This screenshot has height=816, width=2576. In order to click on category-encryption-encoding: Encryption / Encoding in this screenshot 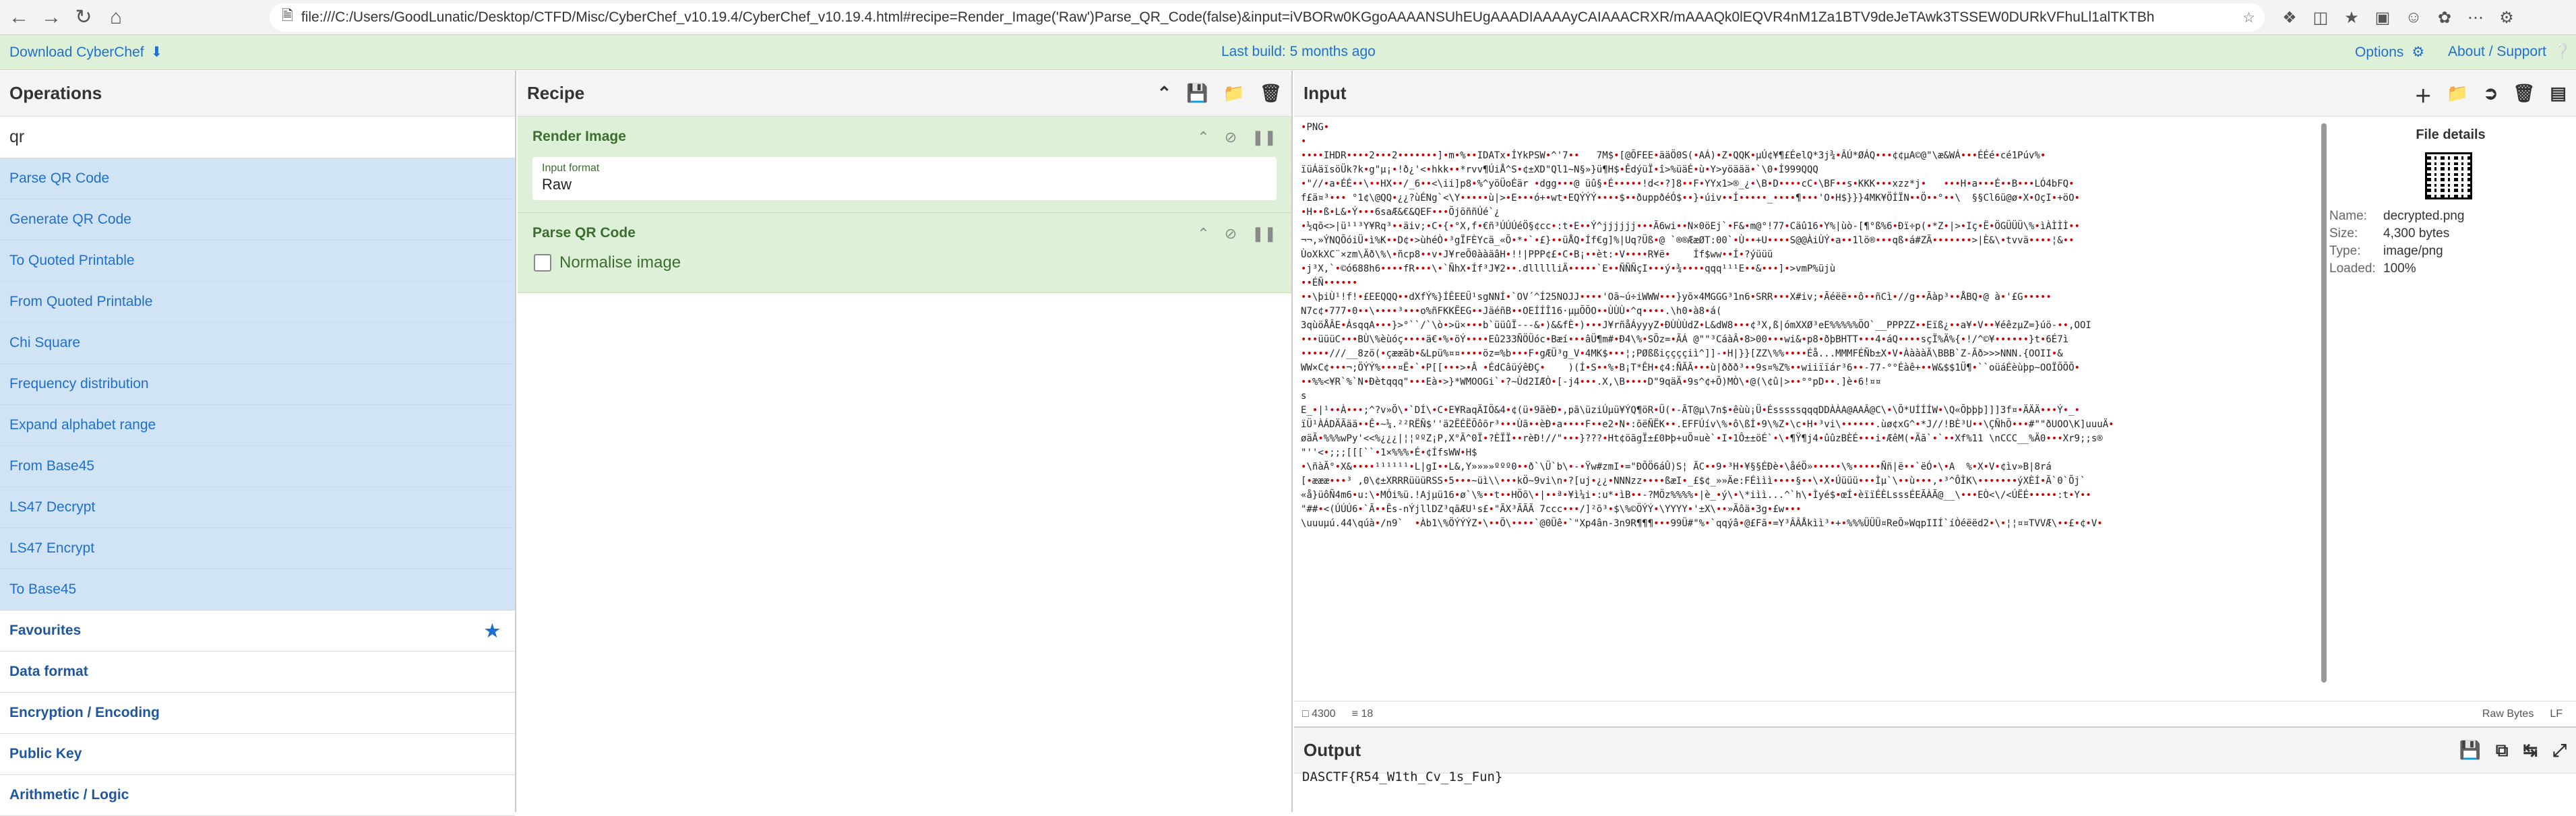, I will do `click(257, 713)`.